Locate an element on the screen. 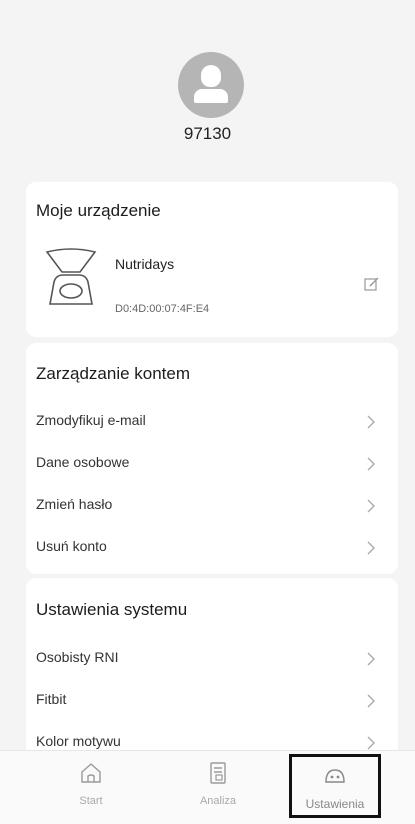 This screenshot has width=415, height=824. tab-start: Start is located at coordinates (91, 787).